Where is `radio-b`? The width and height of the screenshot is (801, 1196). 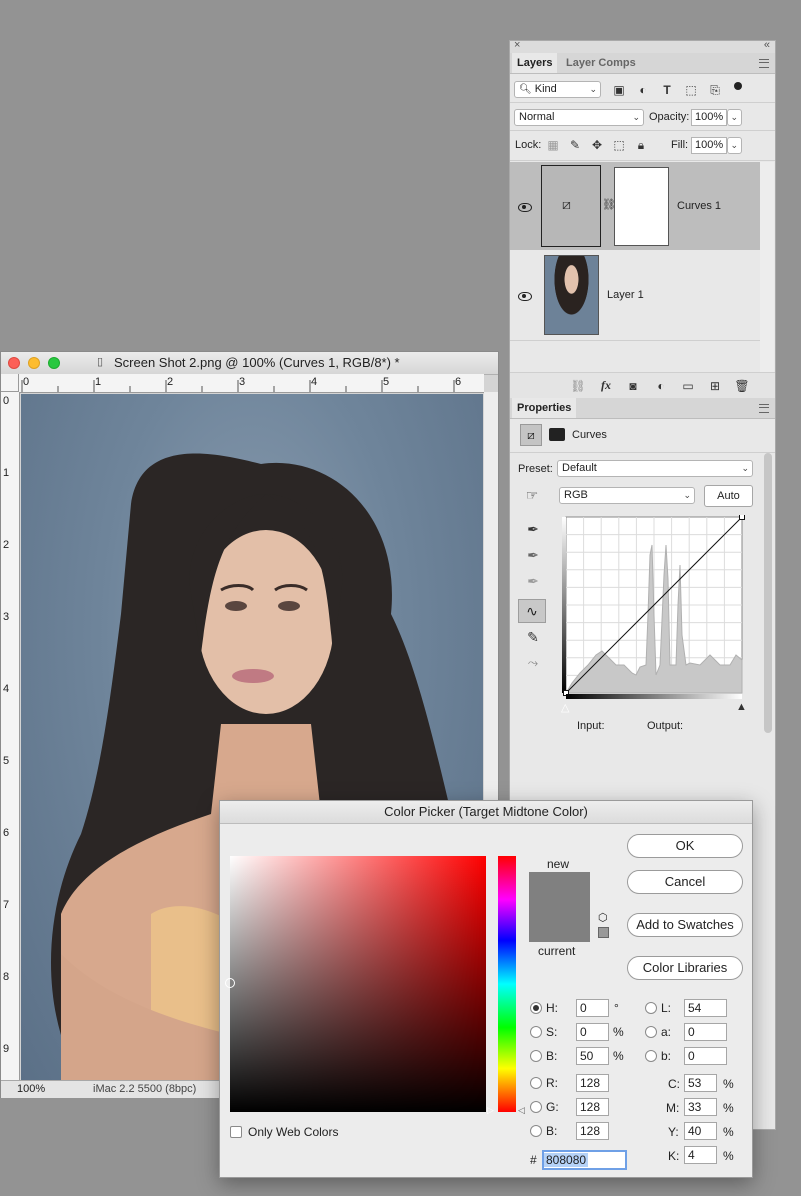 radio-b is located at coordinates (536, 1056).